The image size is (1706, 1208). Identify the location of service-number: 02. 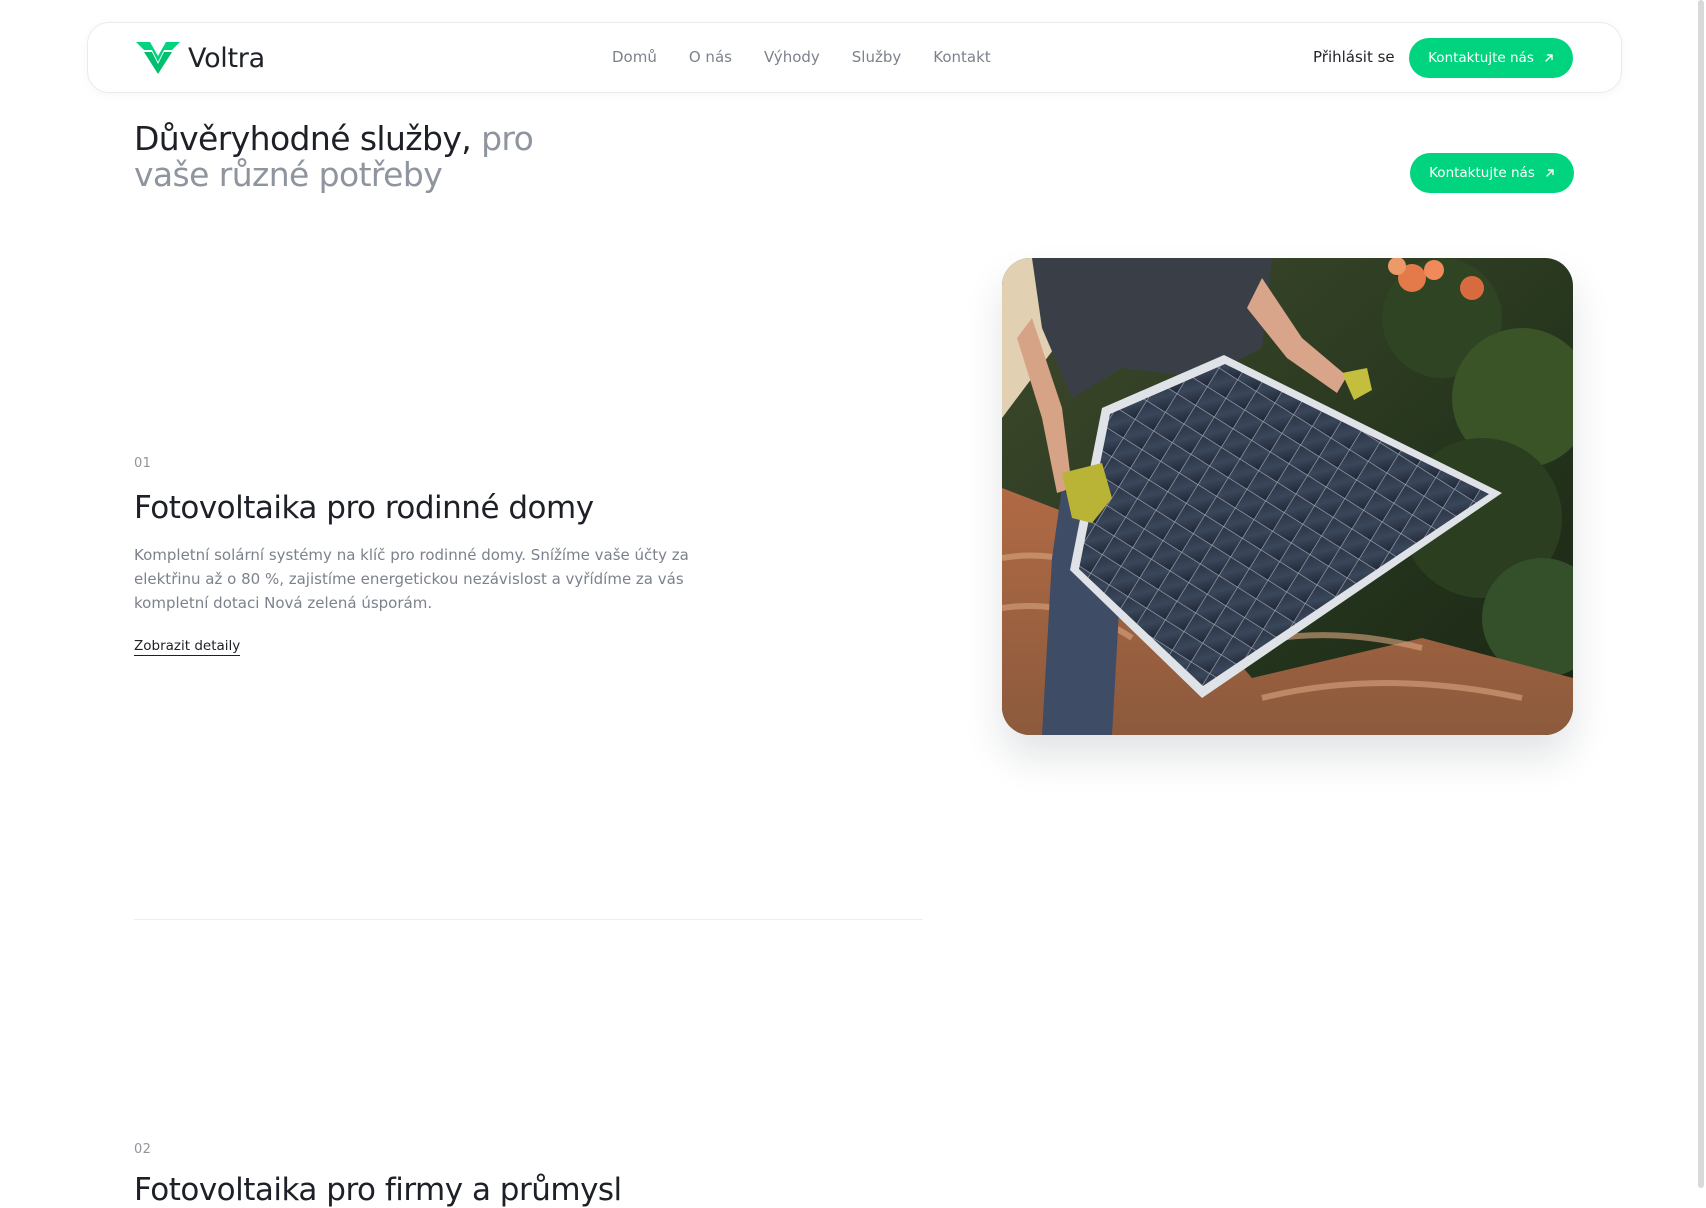
(143, 1149).